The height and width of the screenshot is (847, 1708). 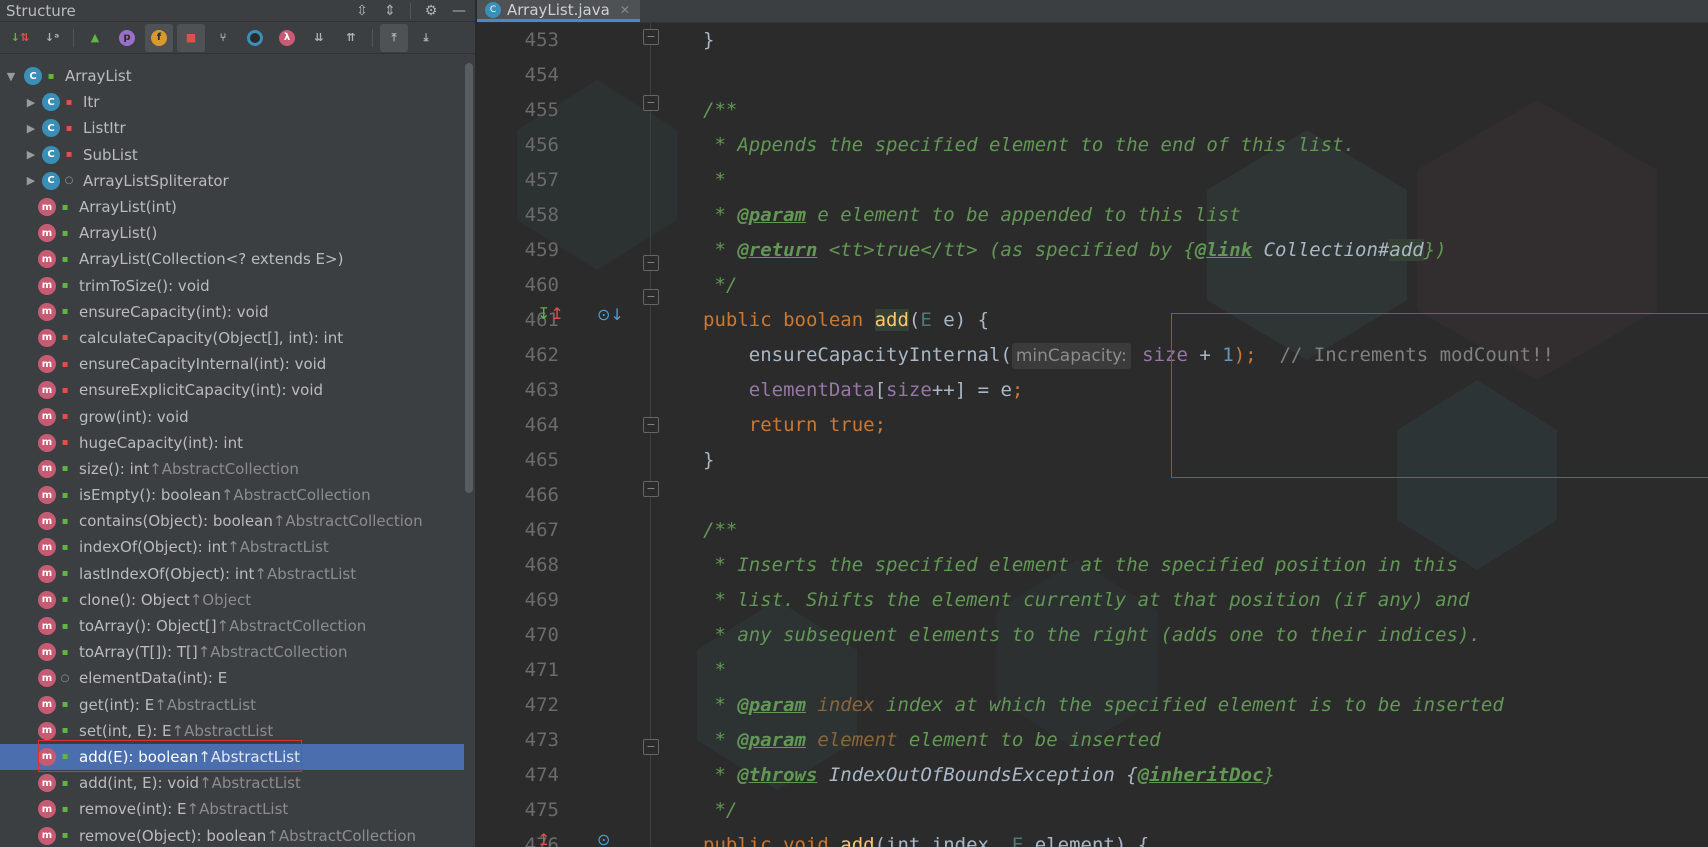 What do you see at coordinates (232, 259) in the screenshot?
I see `tree-item-method: m ▪ ArrayList(Collection<? extends E>)` at bounding box center [232, 259].